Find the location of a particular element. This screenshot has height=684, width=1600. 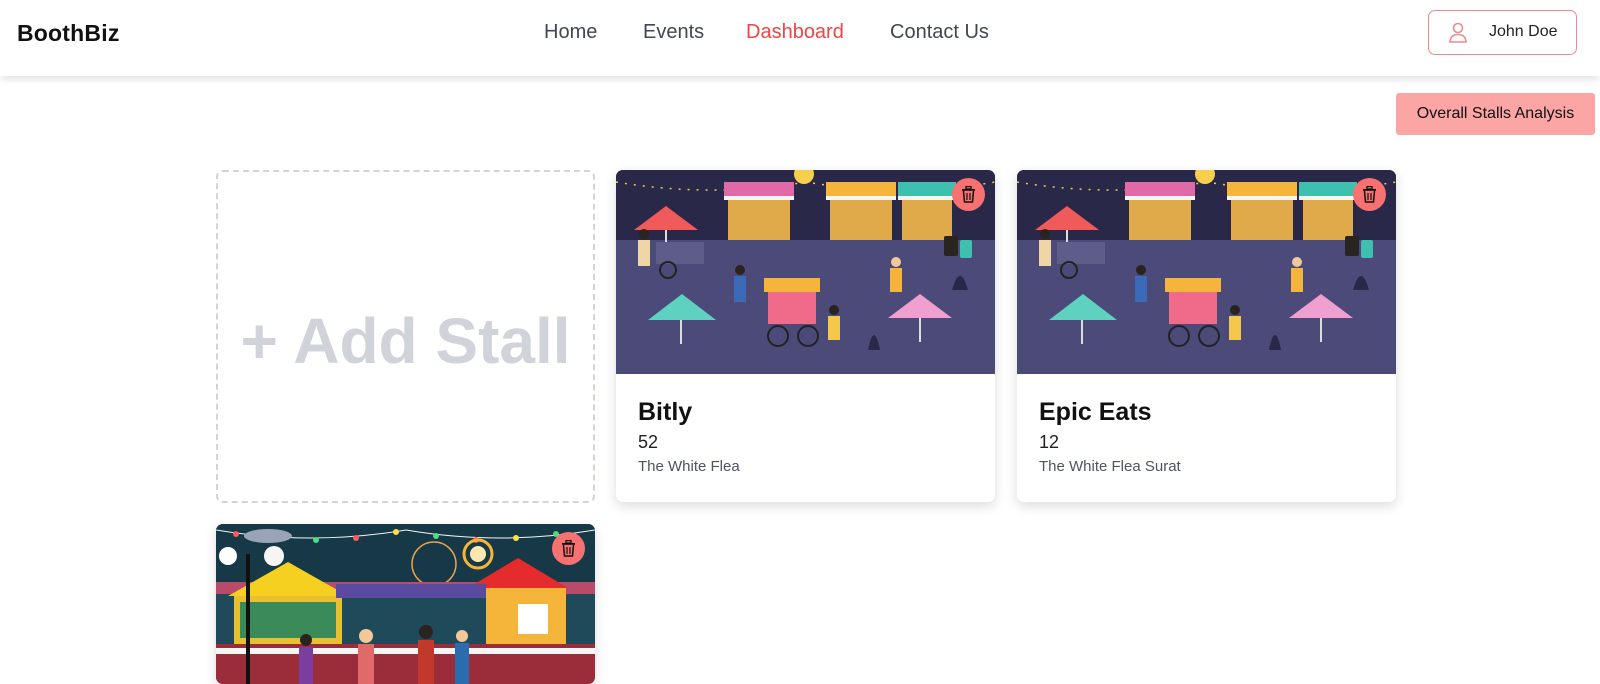

nav-events: Events is located at coordinates (673, 32).